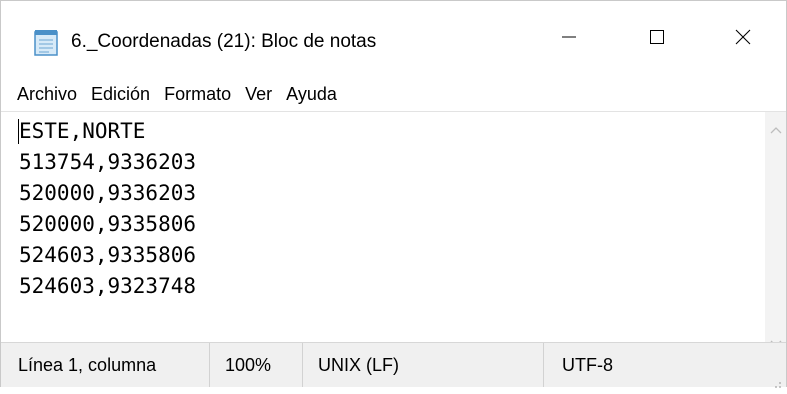 This screenshot has width=787, height=394. Describe the element at coordinates (224, 41) in the screenshot. I see `window-title: 6._Coordenadas (21): Bloc de notas` at that location.